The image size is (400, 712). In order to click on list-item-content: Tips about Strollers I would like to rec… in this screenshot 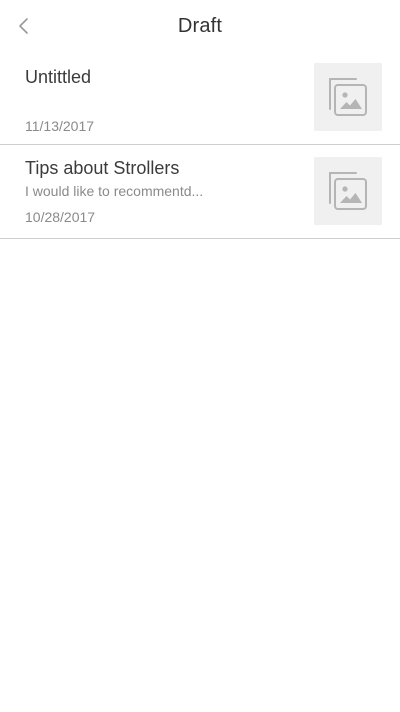, I will do `click(157, 191)`.